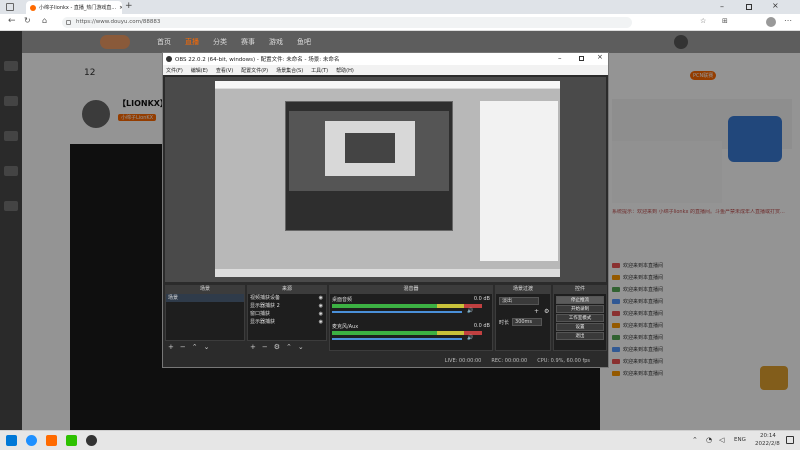 The width and height of the screenshot is (800, 450). What do you see at coordinates (195, 347) in the screenshot?
I see `move-up-icon: ⌃` at bounding box center [195, 347].